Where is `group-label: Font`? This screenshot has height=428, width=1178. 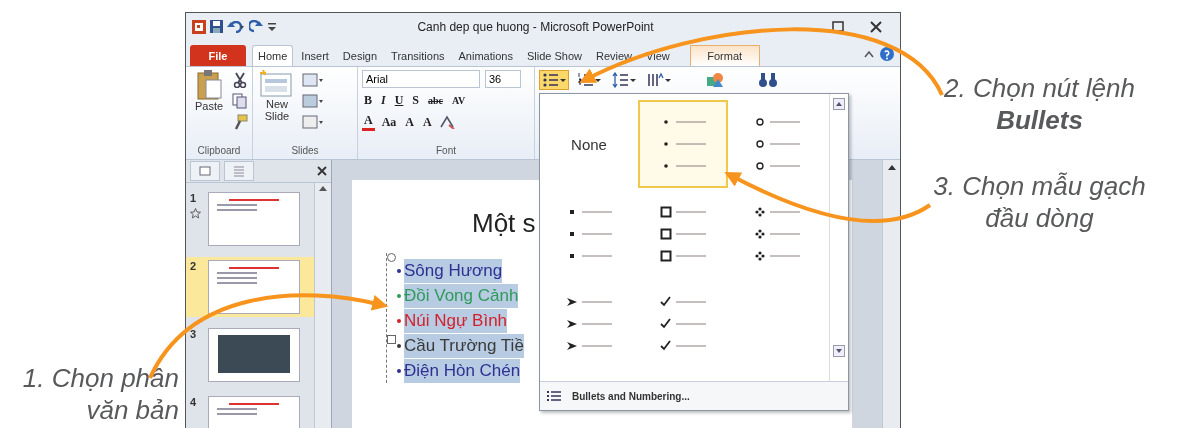 group-label: Font is located at coordinates (446, 151).